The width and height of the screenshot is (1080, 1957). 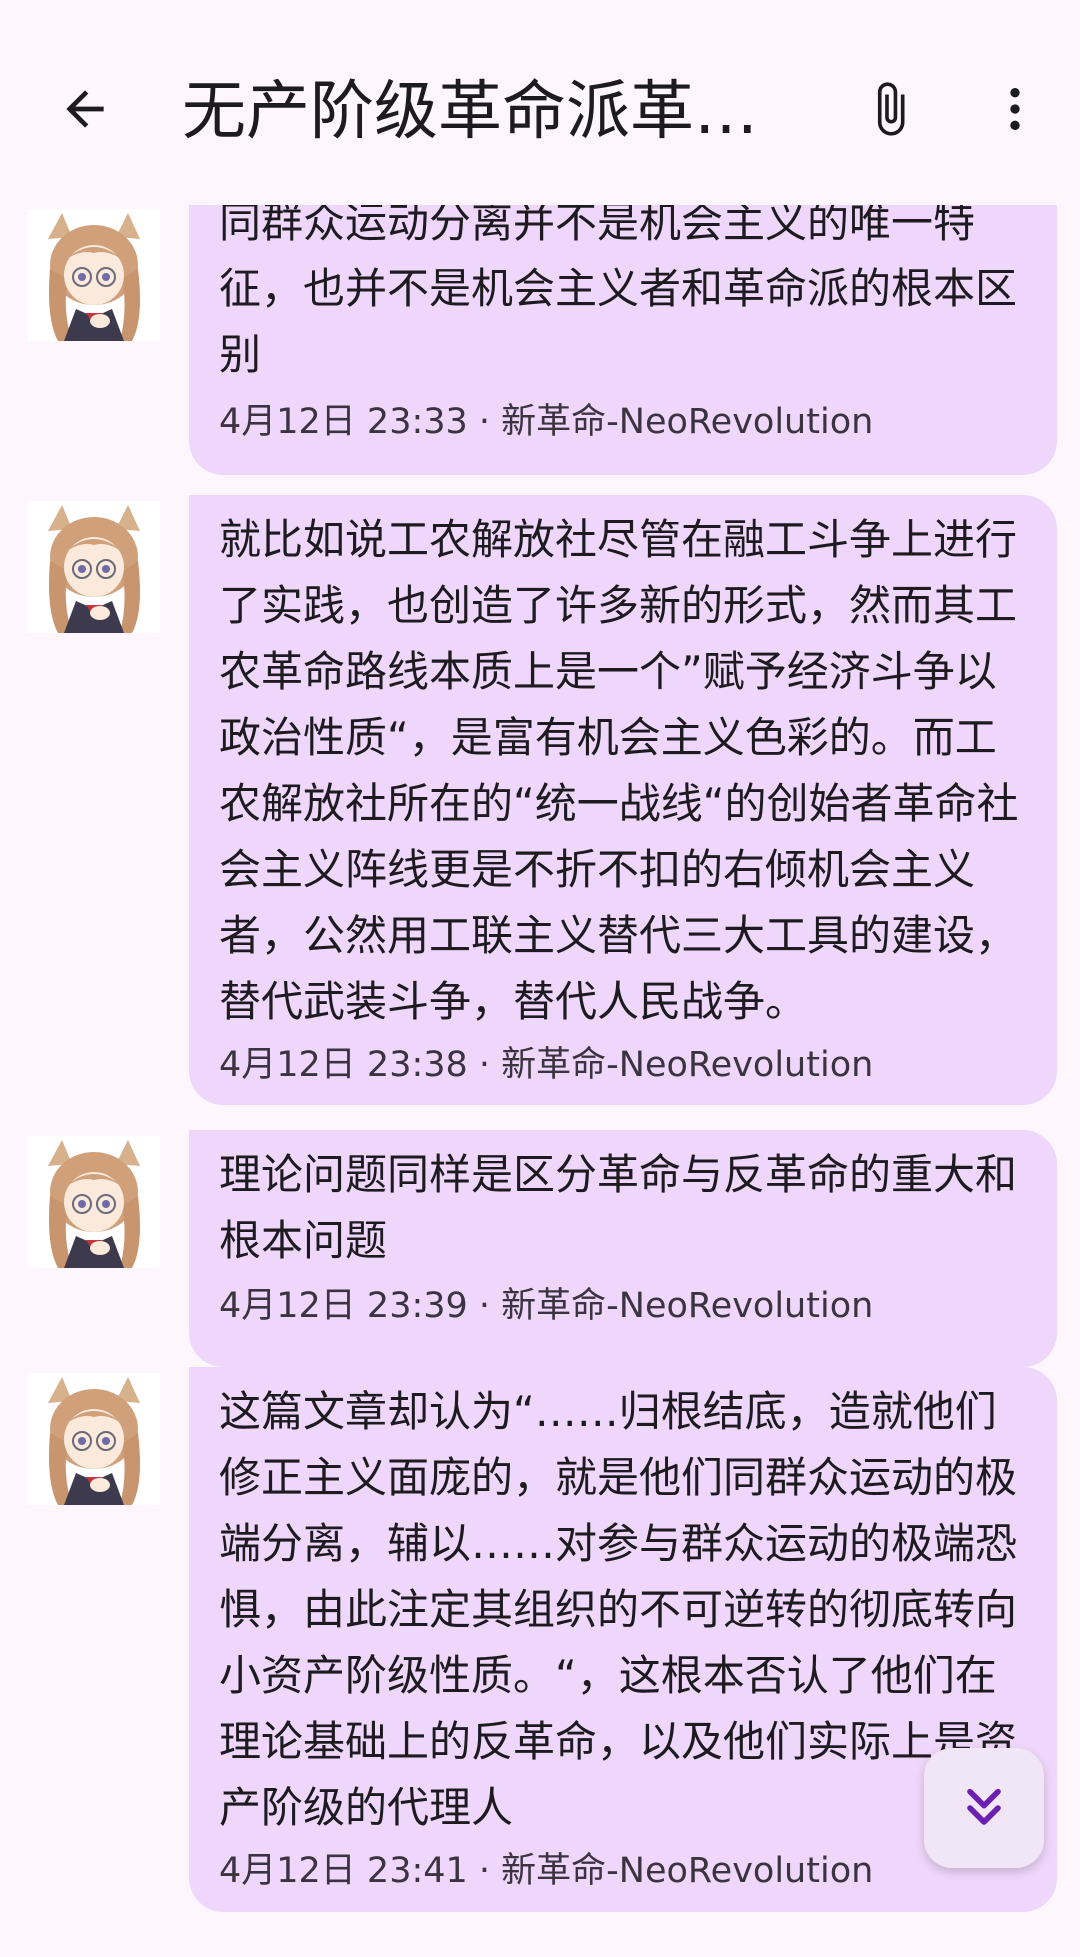 I want to click on message-meta: 4月12日 23:39 · 新革命-NeoRevolution, so click(x=546, y=1306).